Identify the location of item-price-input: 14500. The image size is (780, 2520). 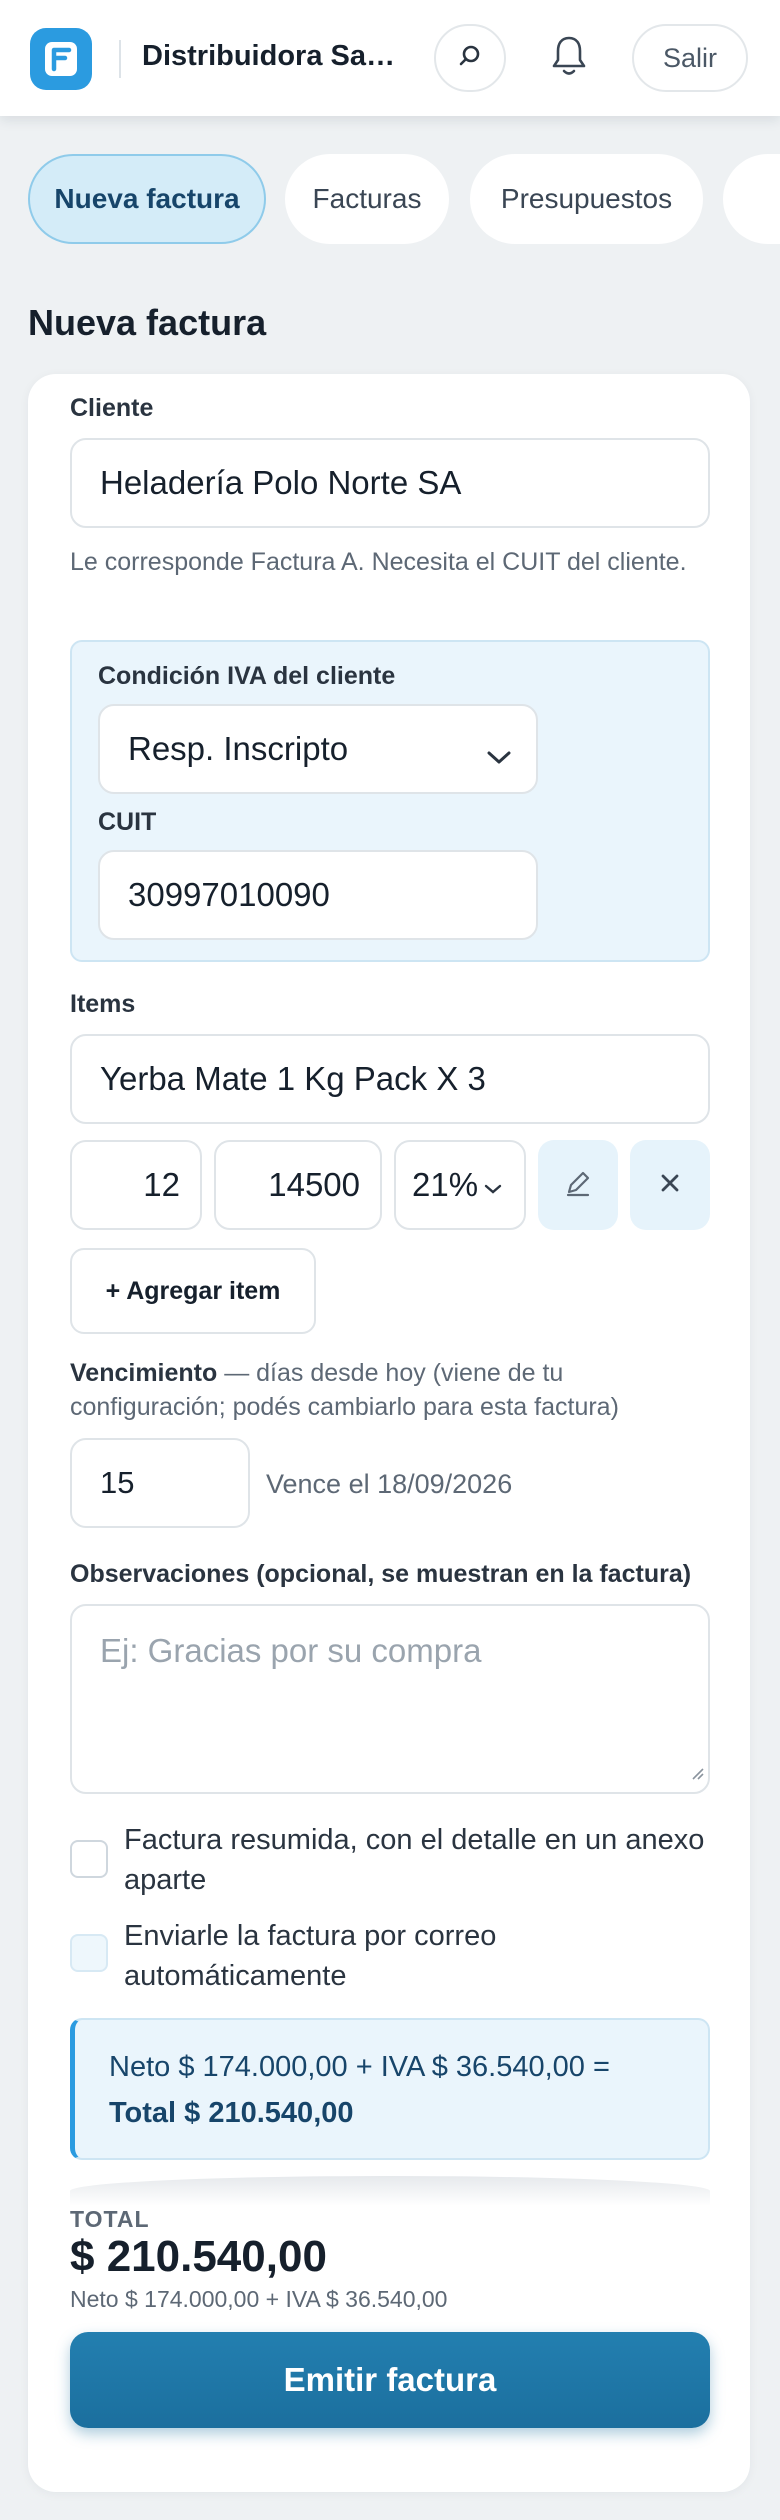
(298, 1185).